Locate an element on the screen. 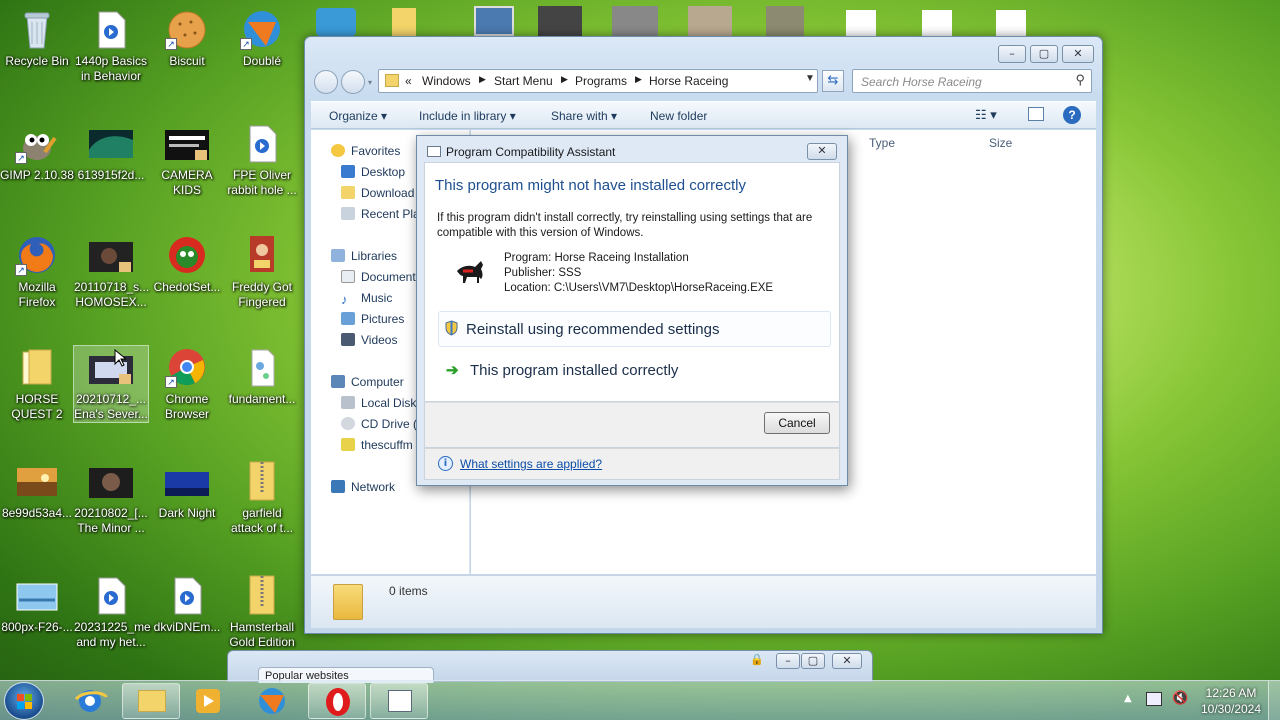 The height and width of the screenshot is (720, 1280). start-button is located at coordinates (24, 701).